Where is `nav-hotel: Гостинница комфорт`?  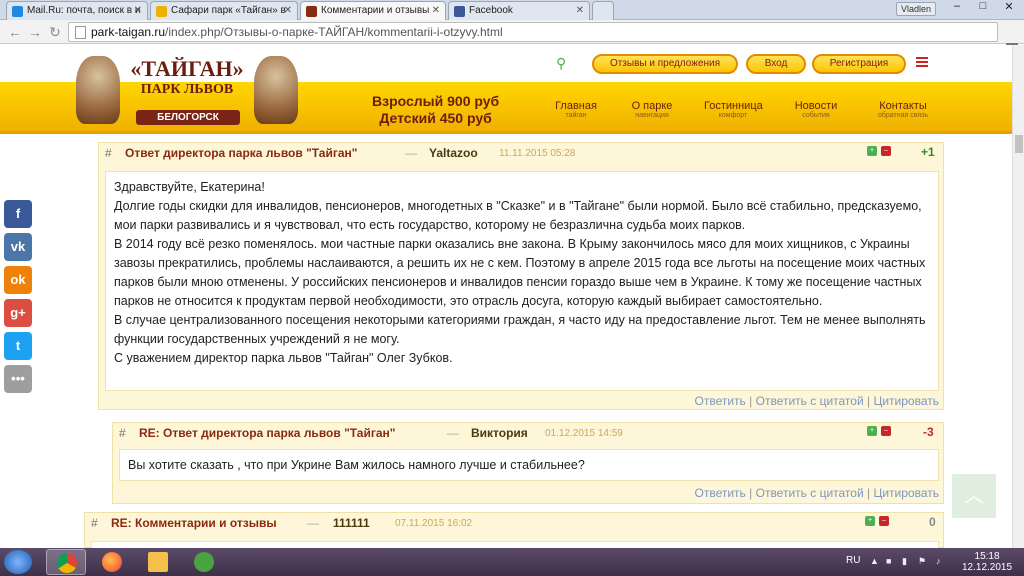
nav-hotel: Гостинница комфорт is located at coordinates (733, 109).